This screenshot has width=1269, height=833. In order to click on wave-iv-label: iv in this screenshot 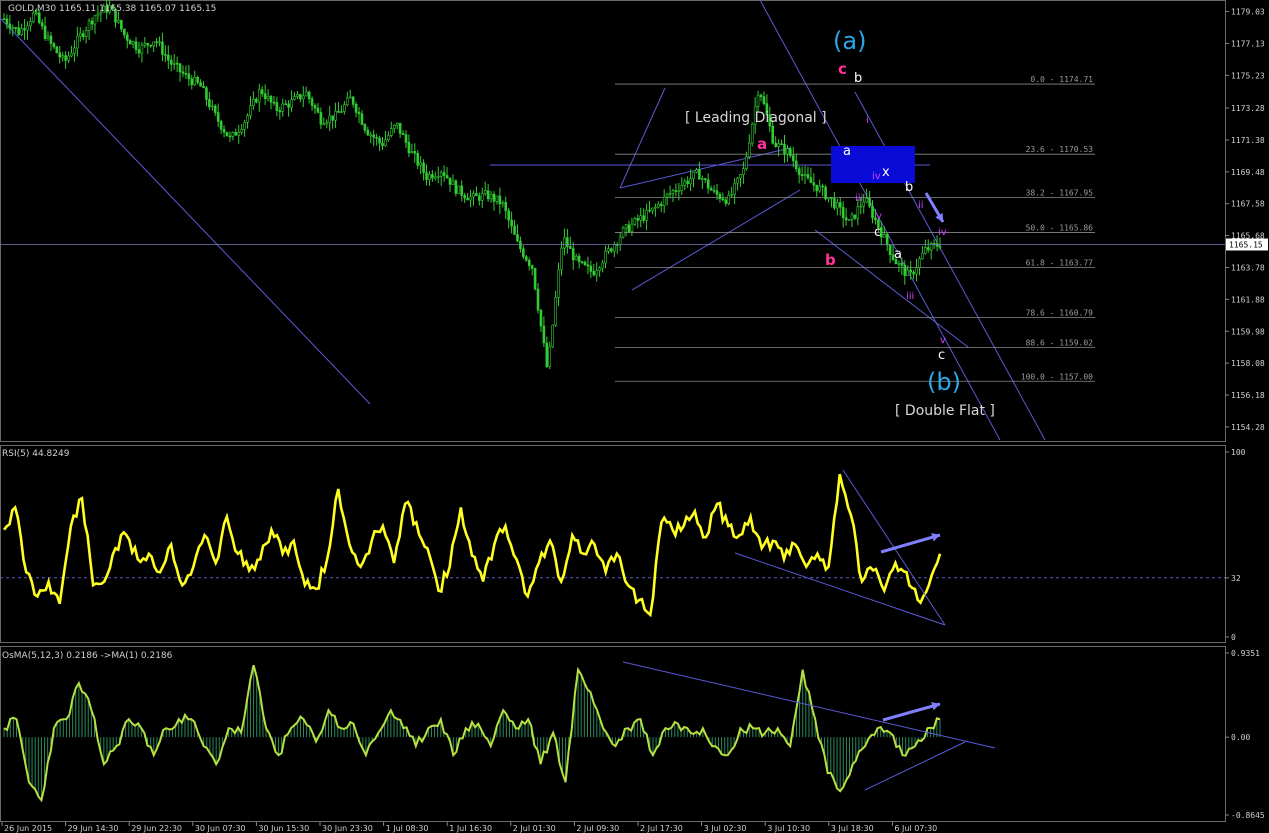, I will do `click(876, 176)`.